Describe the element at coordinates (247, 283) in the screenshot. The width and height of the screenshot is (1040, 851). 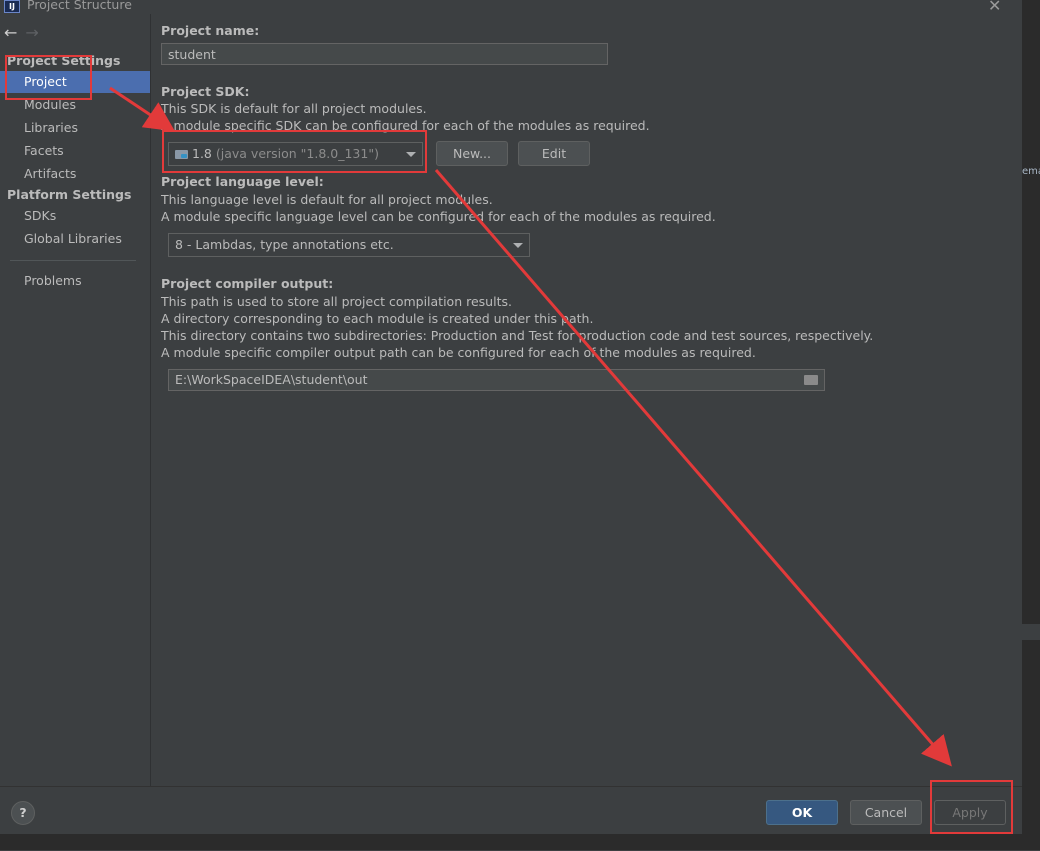
I see `compiler-output-label: Project compiler output:` at that location.